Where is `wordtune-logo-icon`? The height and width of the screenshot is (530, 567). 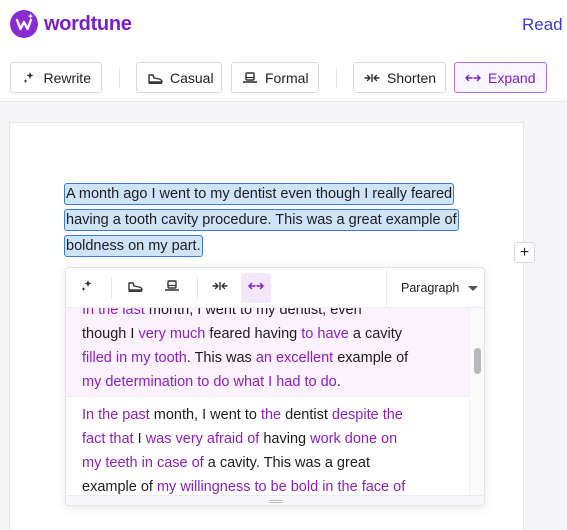
wordtune-logo-icon is located at coordinates (24, 24).